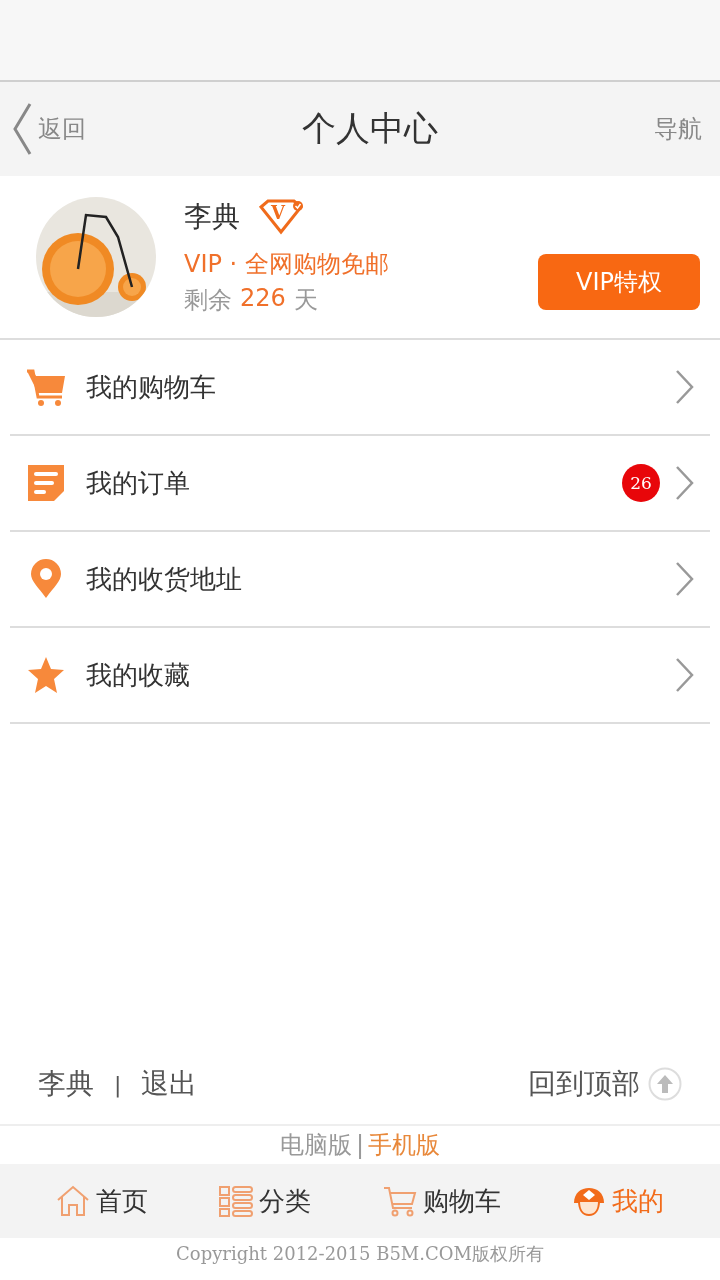  What do you see at coordinates (236, 1201) in the screenshot?
I see `list-icon` at bounding box center [236, 1201].